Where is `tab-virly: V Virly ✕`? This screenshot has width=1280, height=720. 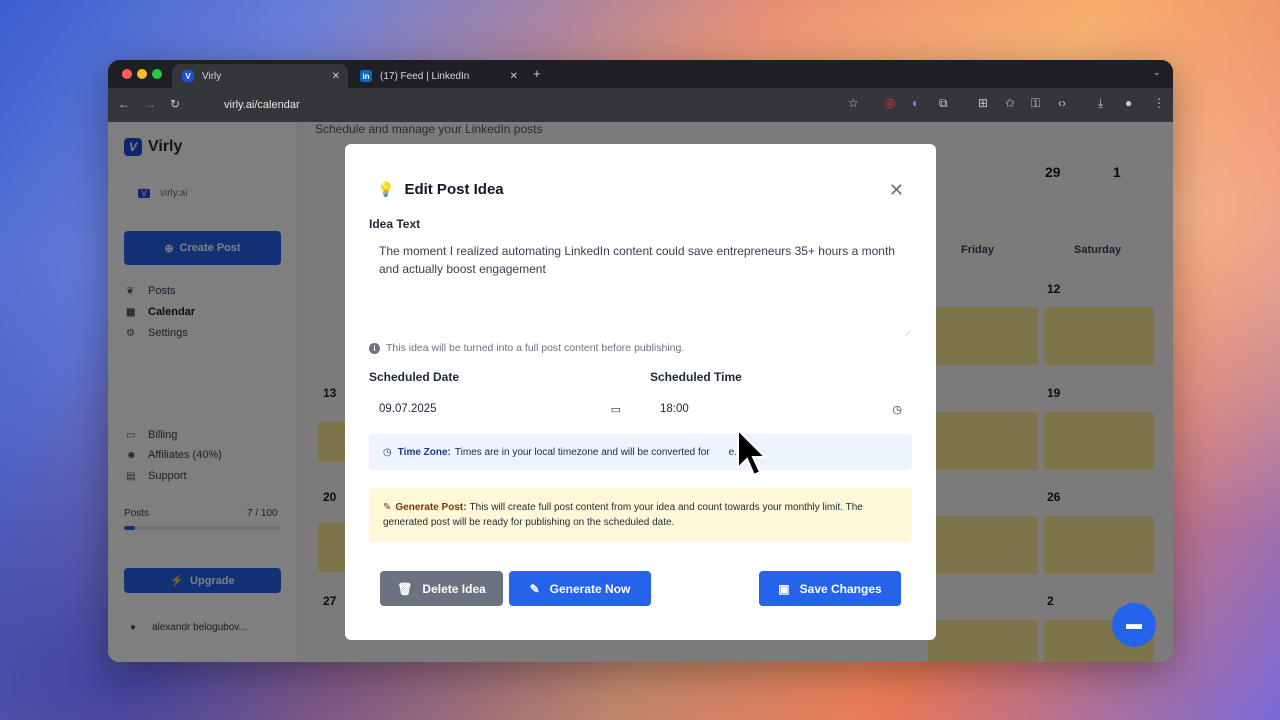
tab-virly: V Virly ✕ is located at coordinates (260, 76).